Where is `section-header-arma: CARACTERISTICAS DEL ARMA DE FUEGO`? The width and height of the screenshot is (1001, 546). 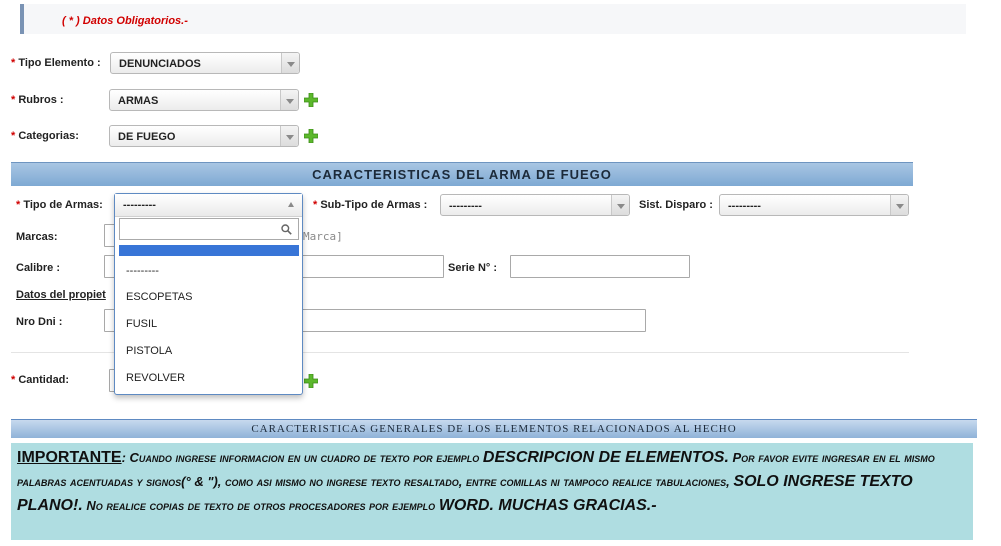 section-header-arma: CARACTERISTICAS DEL ARMA DE FUEGO is located at coordinates (462, 174).